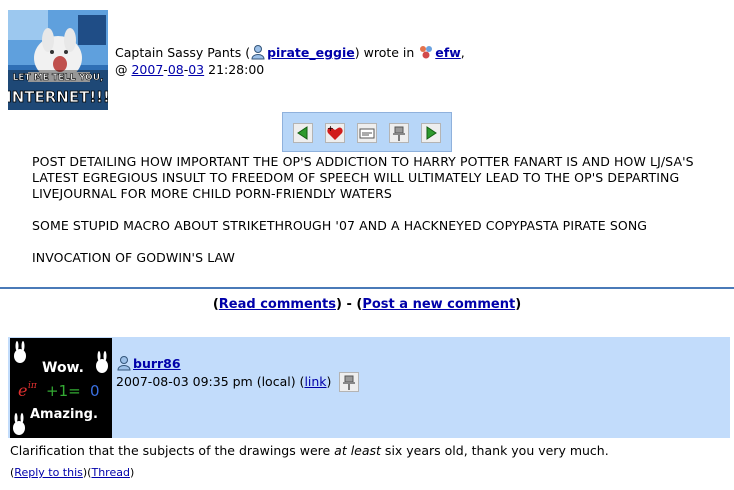 This screenshot has height=490, width=734. I want to click on svg-text: e, so click(22, 390).